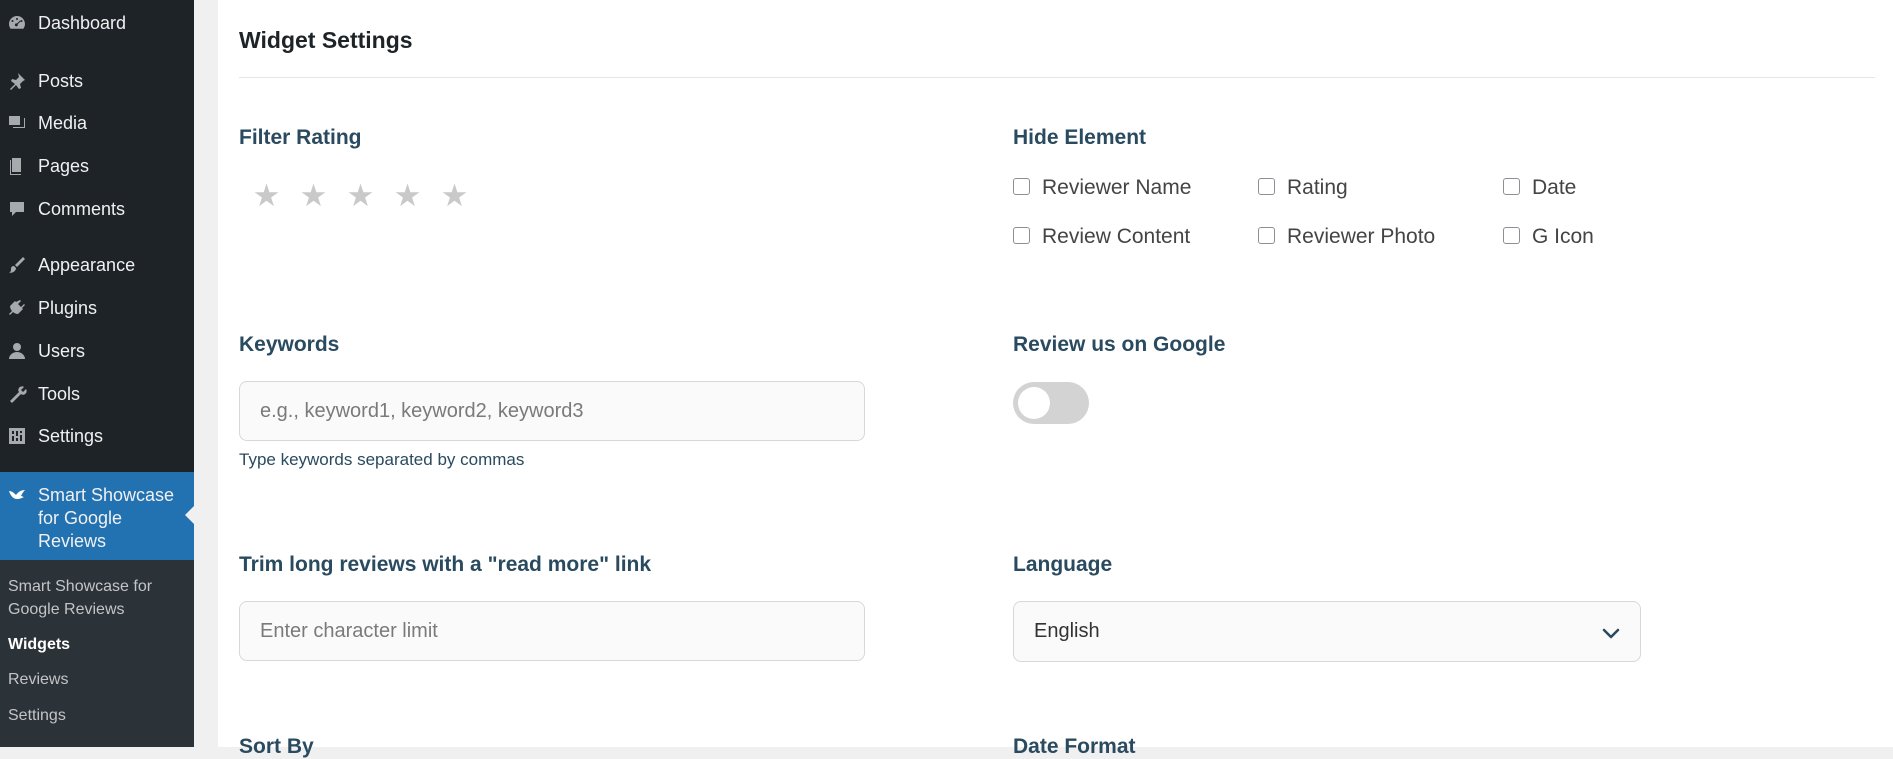 This screenshot has height=759, width=1893. Describe the element at coordinates (17, 265) in the screenshot. I see `brush-icon` at that location.